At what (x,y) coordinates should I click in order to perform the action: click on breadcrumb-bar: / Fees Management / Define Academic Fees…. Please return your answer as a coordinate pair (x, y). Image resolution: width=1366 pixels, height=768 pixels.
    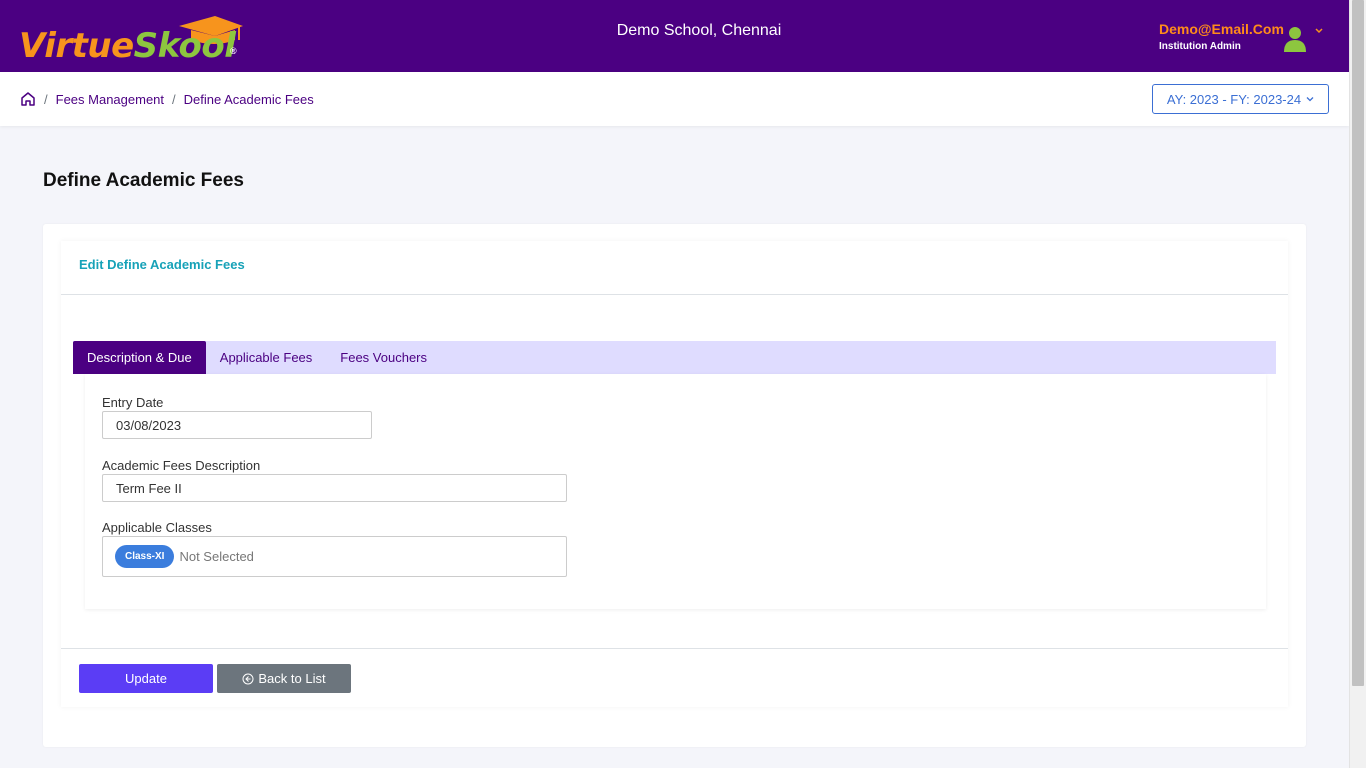
    Looking at the image, I should click on (674, 99).